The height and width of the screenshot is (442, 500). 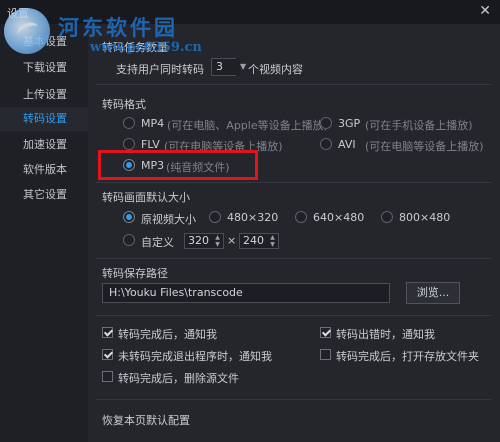 I want to click on format-title: 转码格式, so click(x=124, y=104).